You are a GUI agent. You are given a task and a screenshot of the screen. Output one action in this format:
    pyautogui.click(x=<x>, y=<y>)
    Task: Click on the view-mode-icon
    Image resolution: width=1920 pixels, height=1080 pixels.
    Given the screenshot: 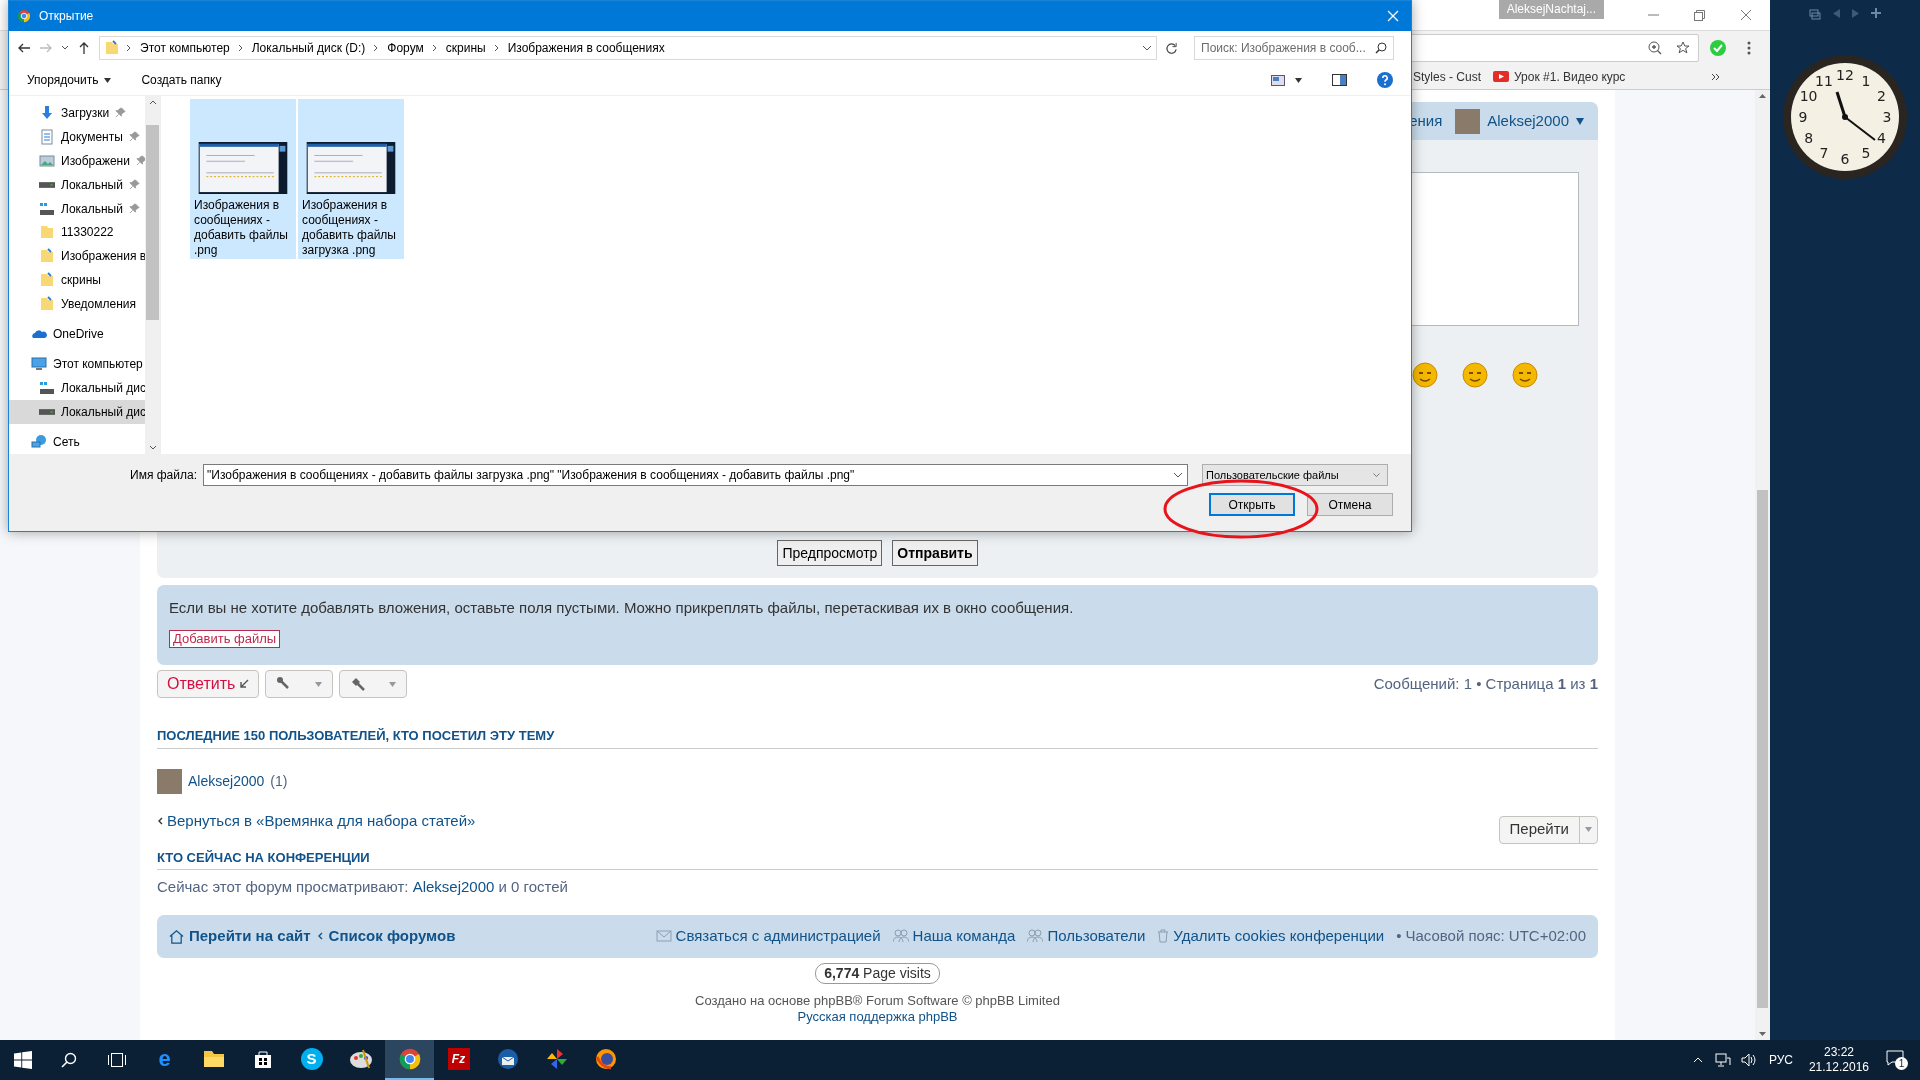 What is the action you would take?
    pyautogui.click(x=1278, y=80)
    